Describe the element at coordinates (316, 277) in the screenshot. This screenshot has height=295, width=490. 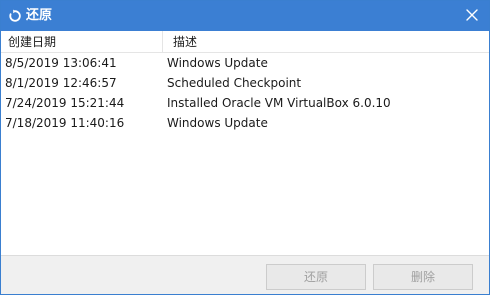
I see `restore-button: 还原` at that location.